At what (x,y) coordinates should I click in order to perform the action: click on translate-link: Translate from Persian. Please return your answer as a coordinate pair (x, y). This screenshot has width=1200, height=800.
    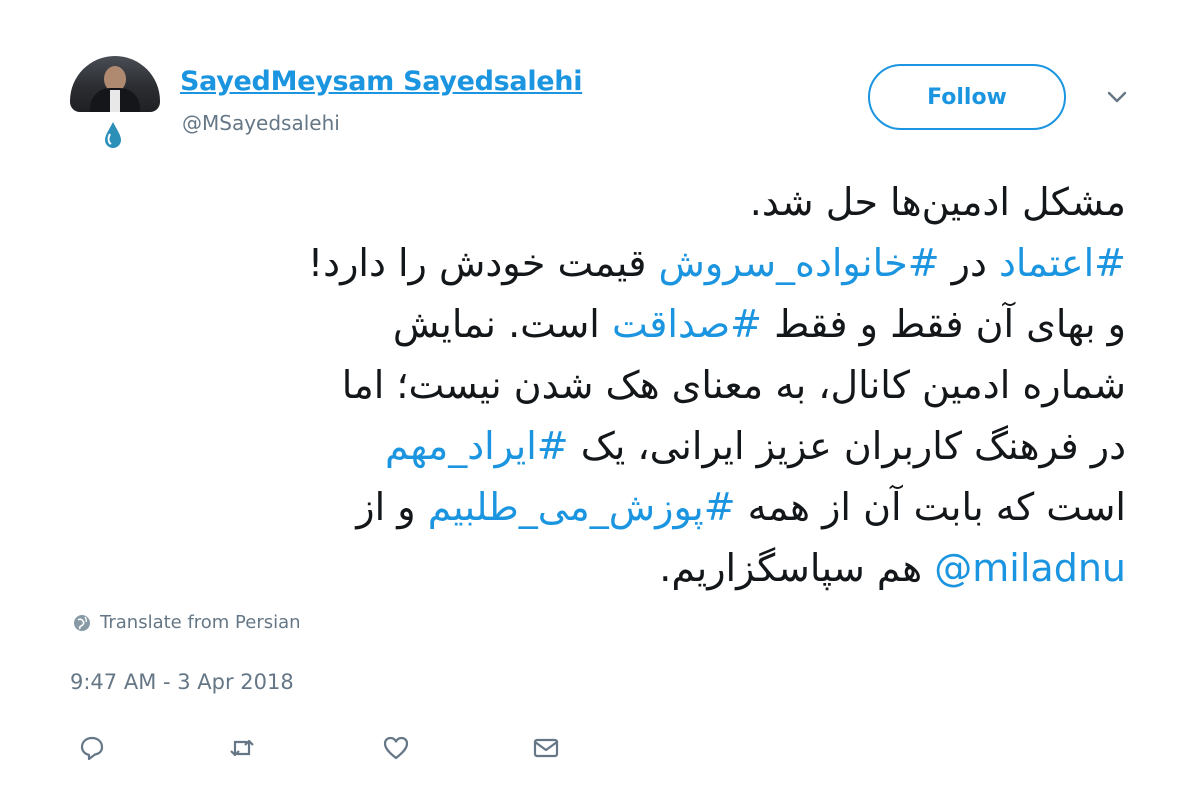
    Looking at the image, I should click on (186, 622).